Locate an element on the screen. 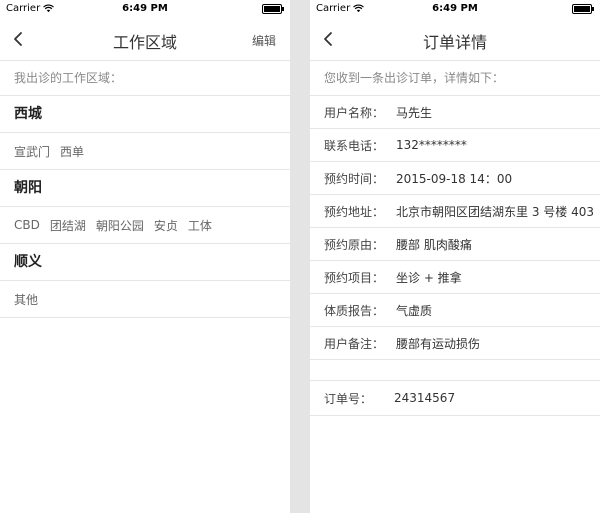 This screenshot has width=600, height=513. detail-value: 气虚质 is located at coordinates (414, 310).